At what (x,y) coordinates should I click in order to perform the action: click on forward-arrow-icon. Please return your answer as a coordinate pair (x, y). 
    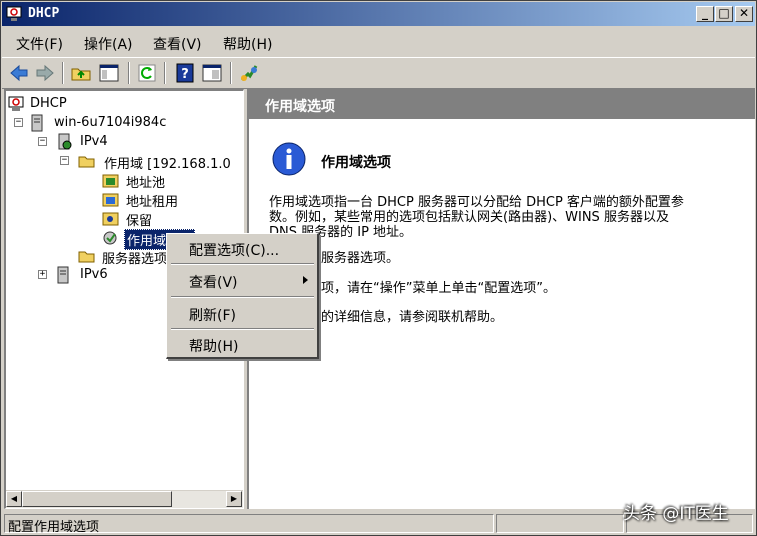
    Looking at the image, I should click on (45, 73).